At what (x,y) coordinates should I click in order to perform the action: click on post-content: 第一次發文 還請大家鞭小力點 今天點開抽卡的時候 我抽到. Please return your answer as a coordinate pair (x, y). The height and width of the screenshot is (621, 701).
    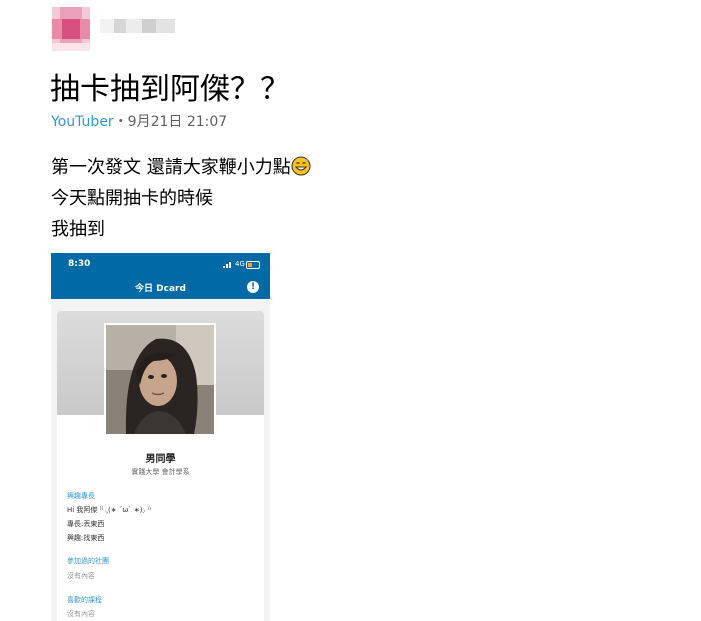
    Looking at the image, I should click on (181, 198).